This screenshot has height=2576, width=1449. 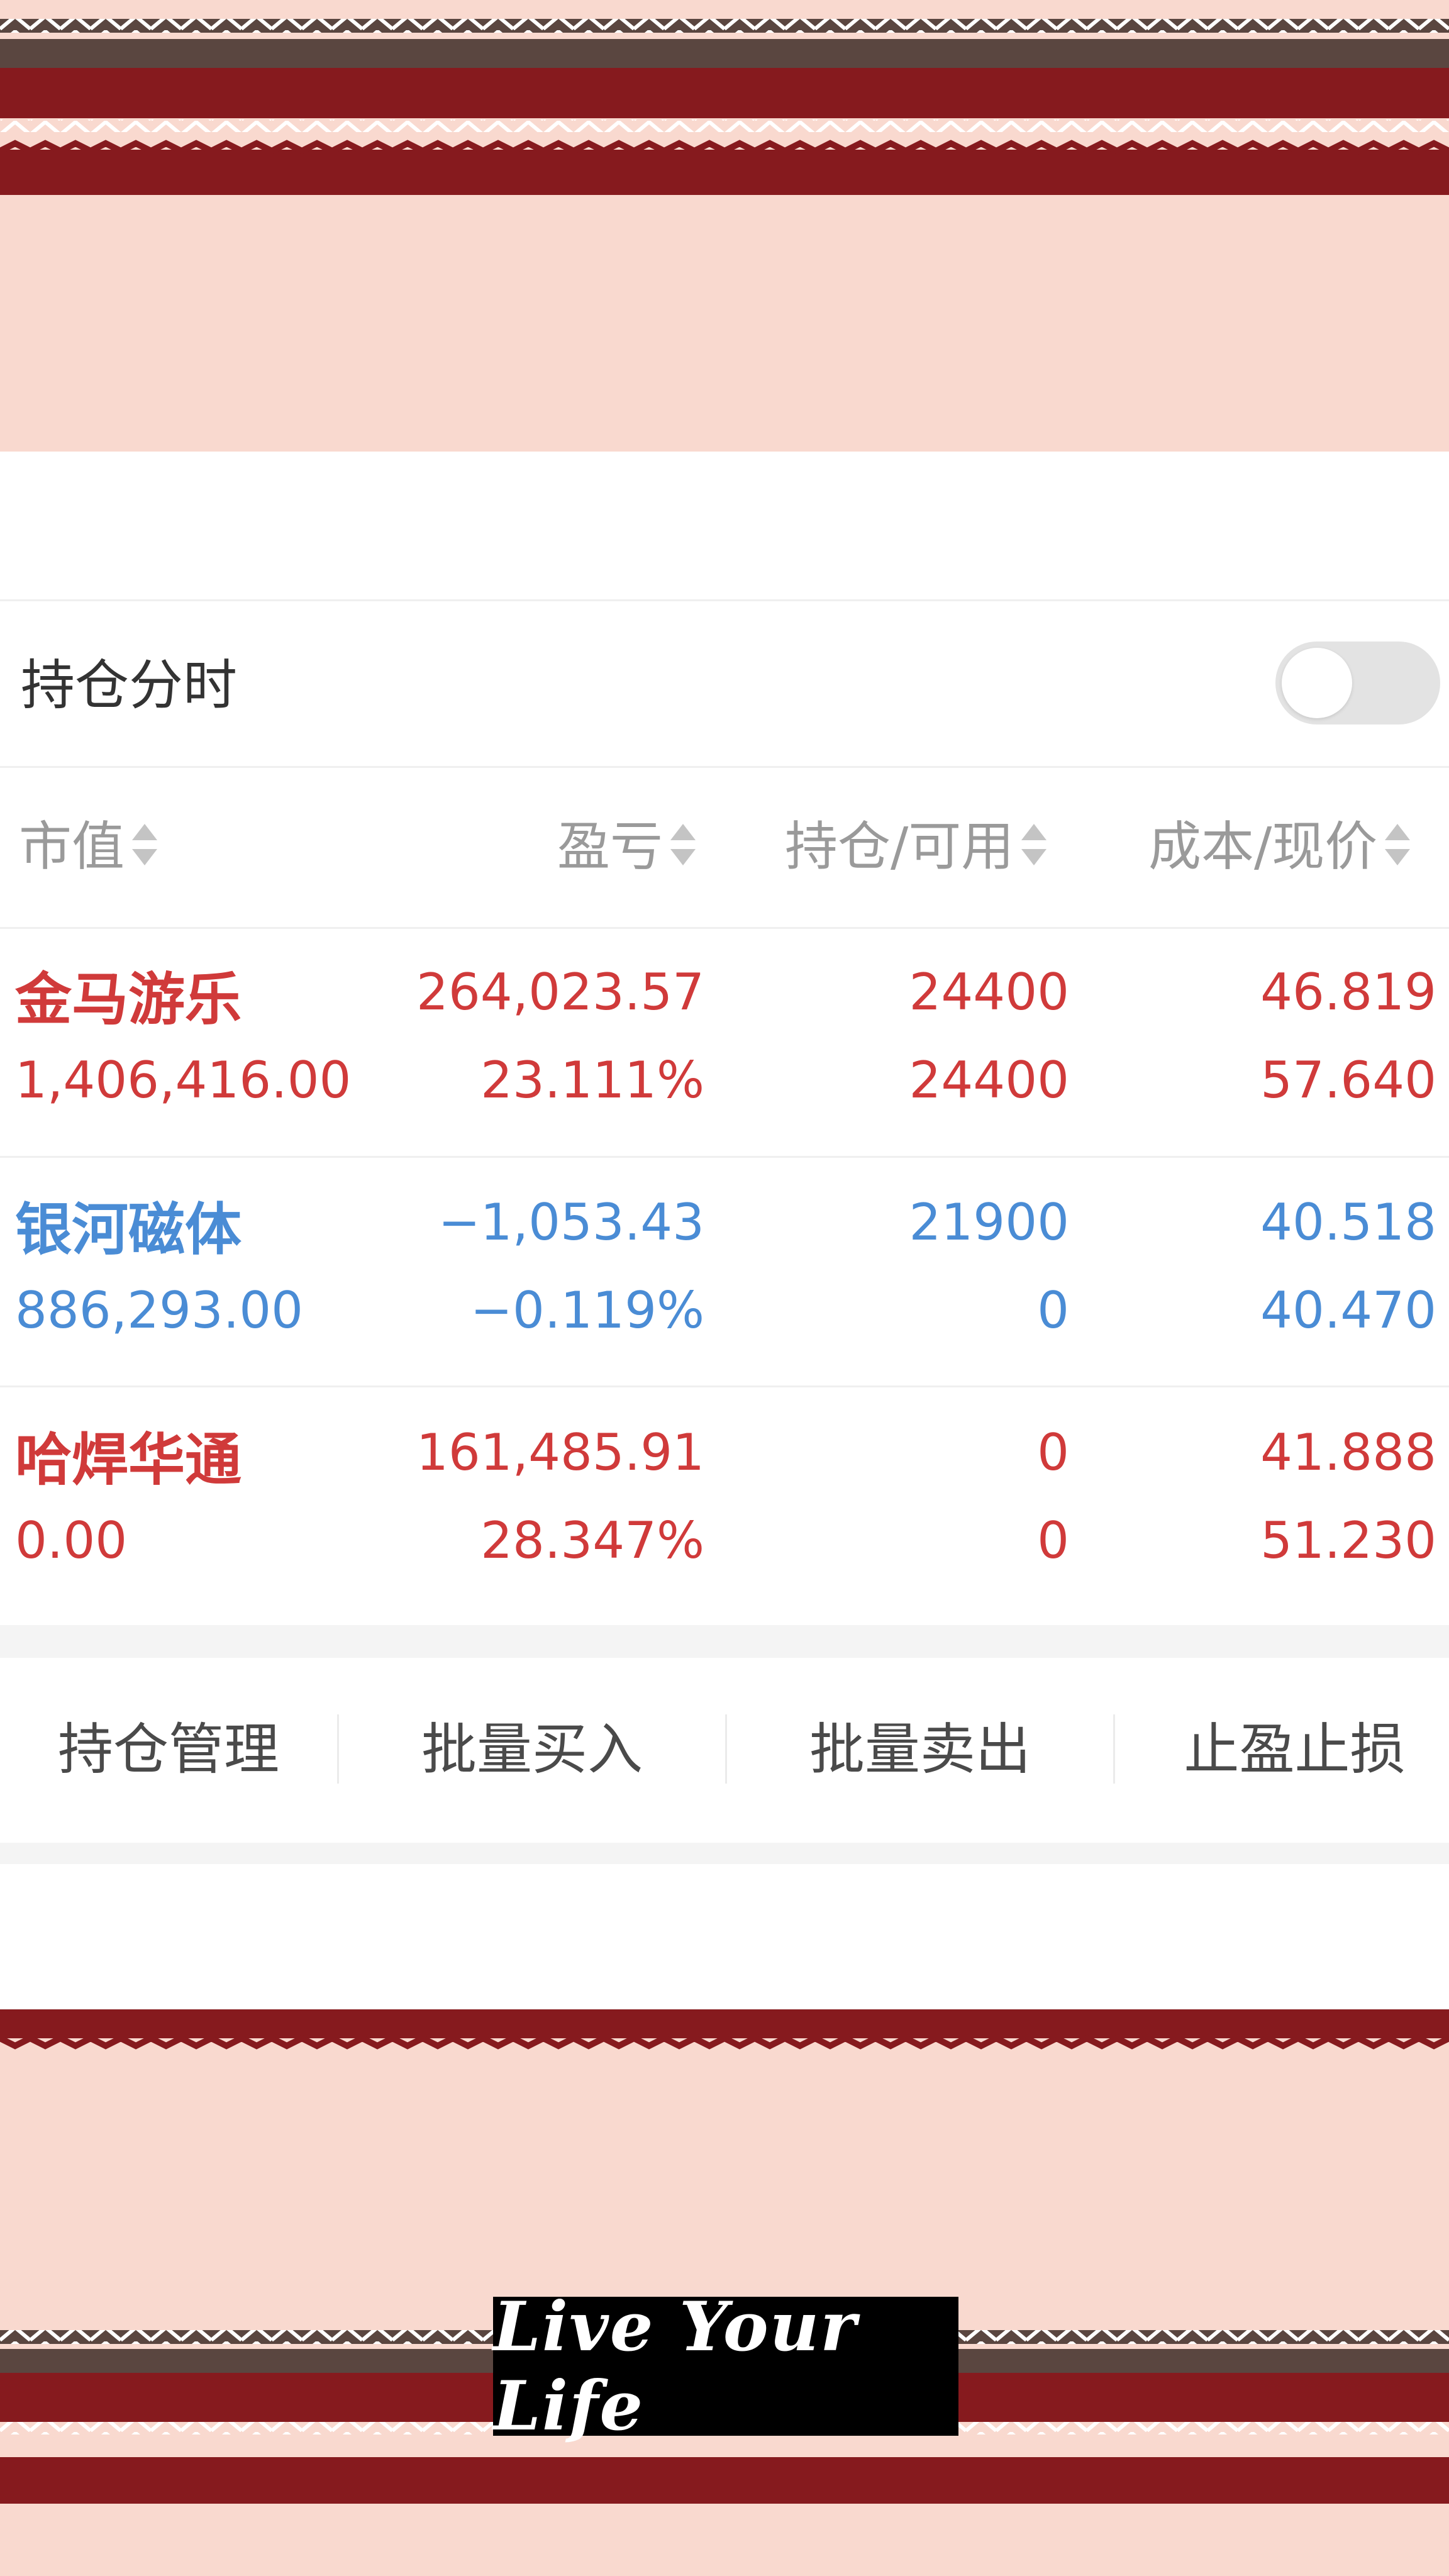 I want to click on pnl-amount: −1,053.43, so click(x=571, y=1222).